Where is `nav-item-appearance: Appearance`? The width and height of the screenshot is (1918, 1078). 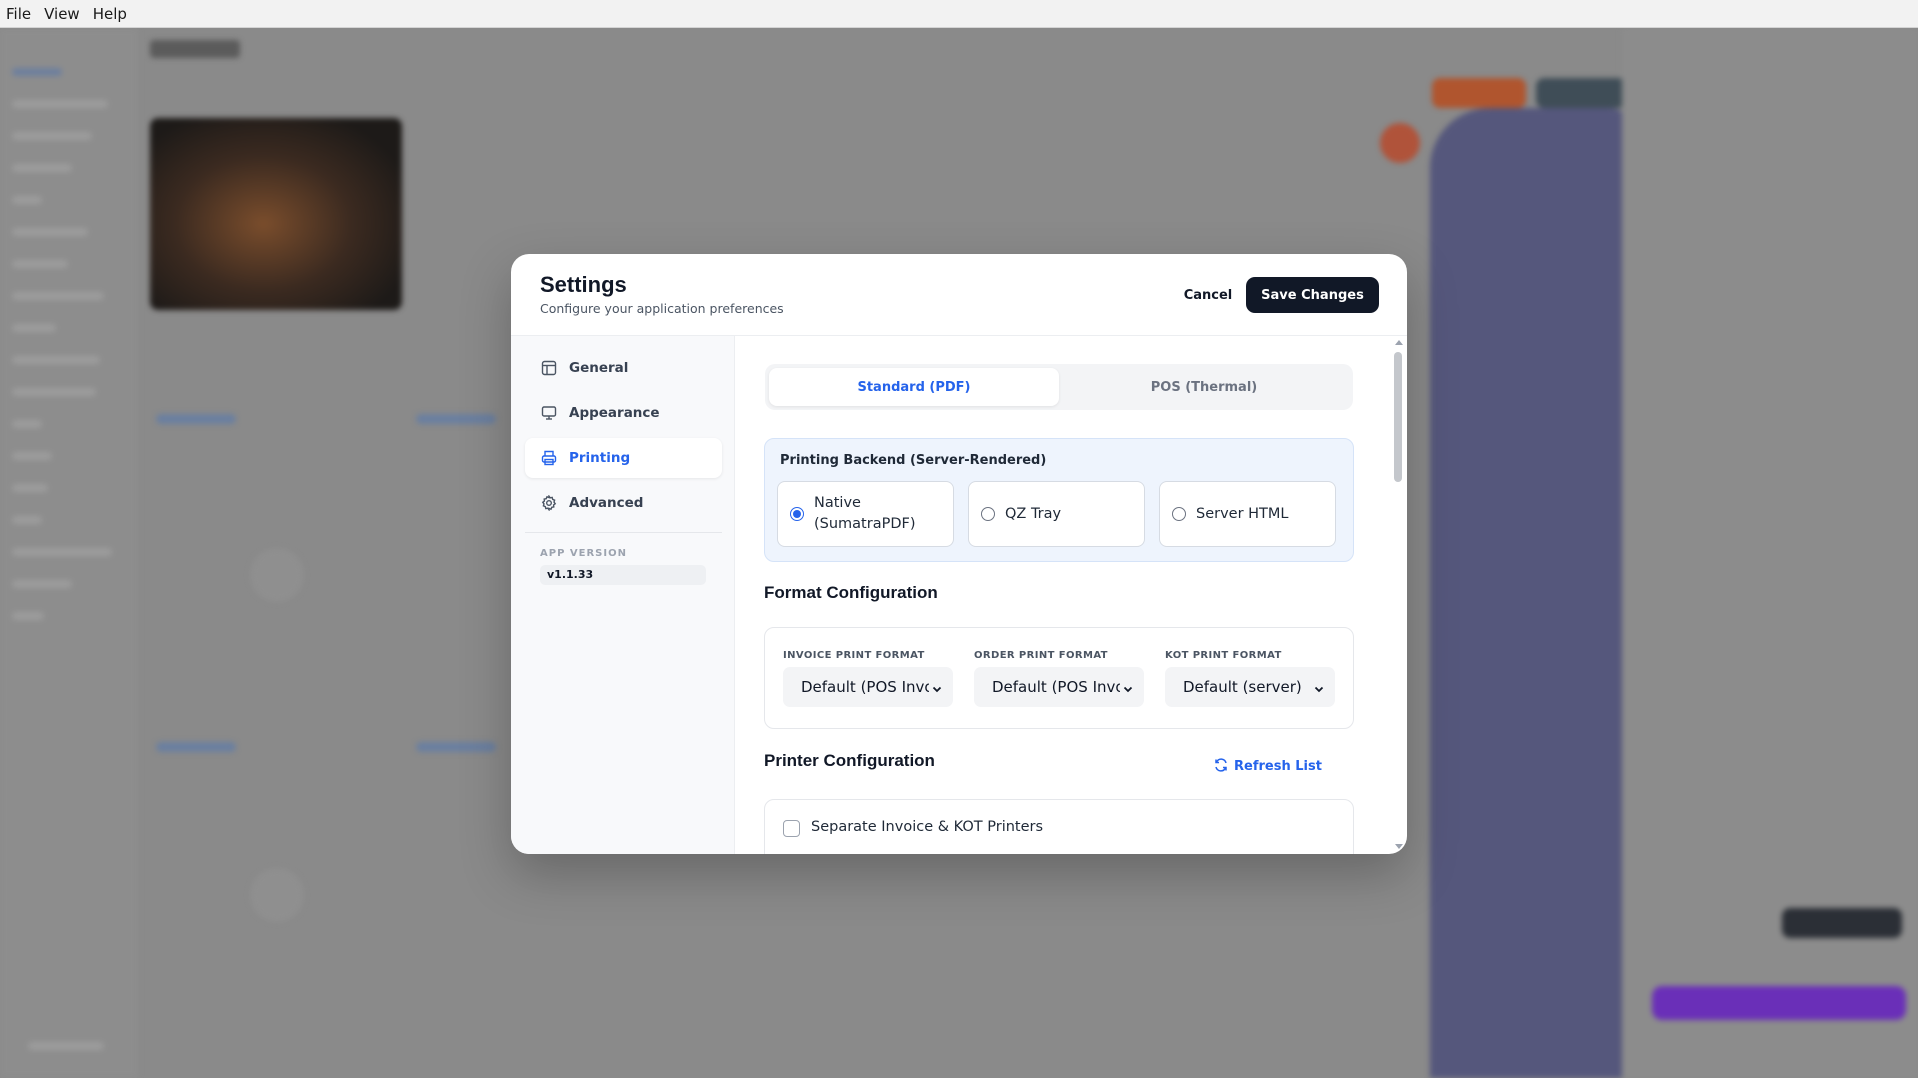
nav-item-appearance: Appearance is located at coordinates (623, 413).